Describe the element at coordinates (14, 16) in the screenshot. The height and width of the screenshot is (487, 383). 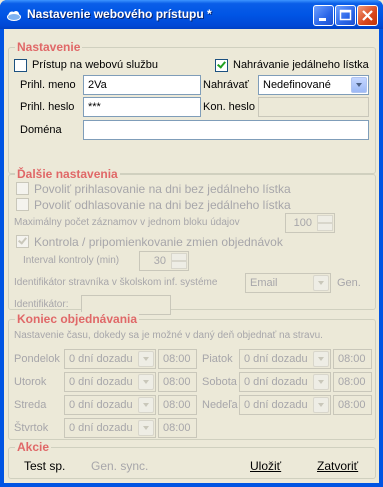
I see `cloud-app-icon` at that location.